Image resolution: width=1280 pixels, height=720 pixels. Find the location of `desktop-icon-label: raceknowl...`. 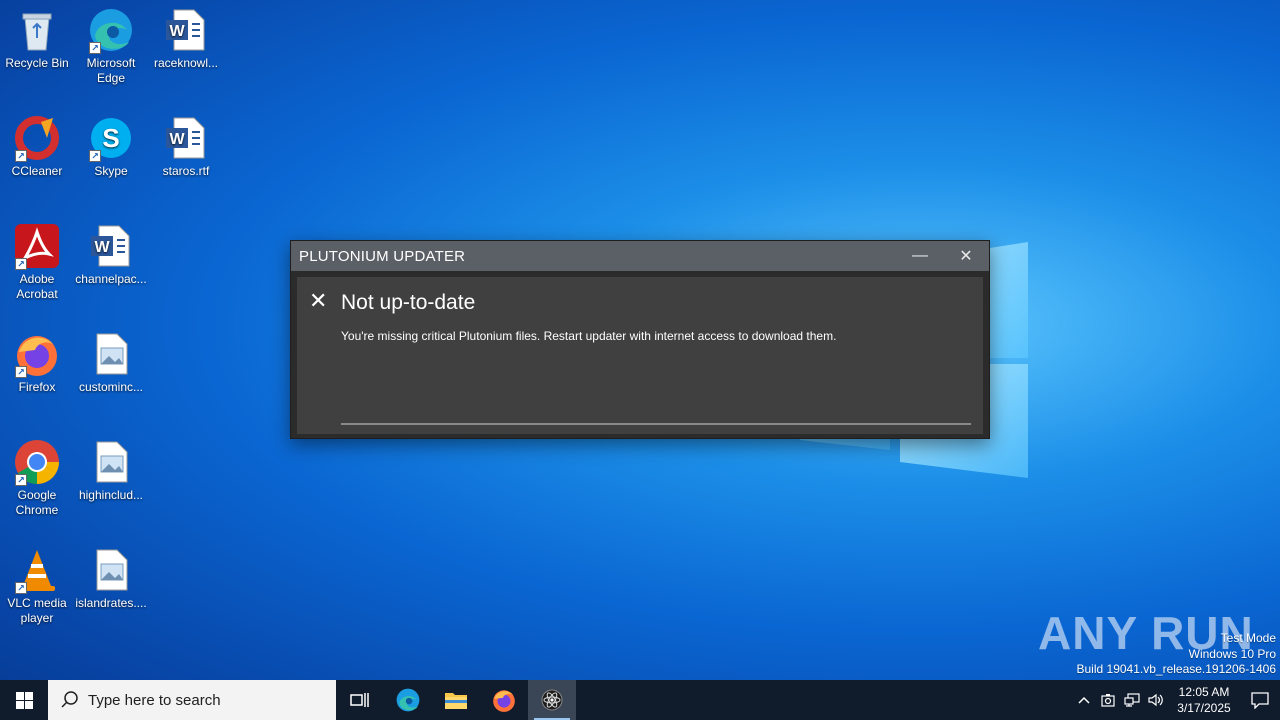

desktop-icon-label: raceknowl... is located at coordinates (186, 63).